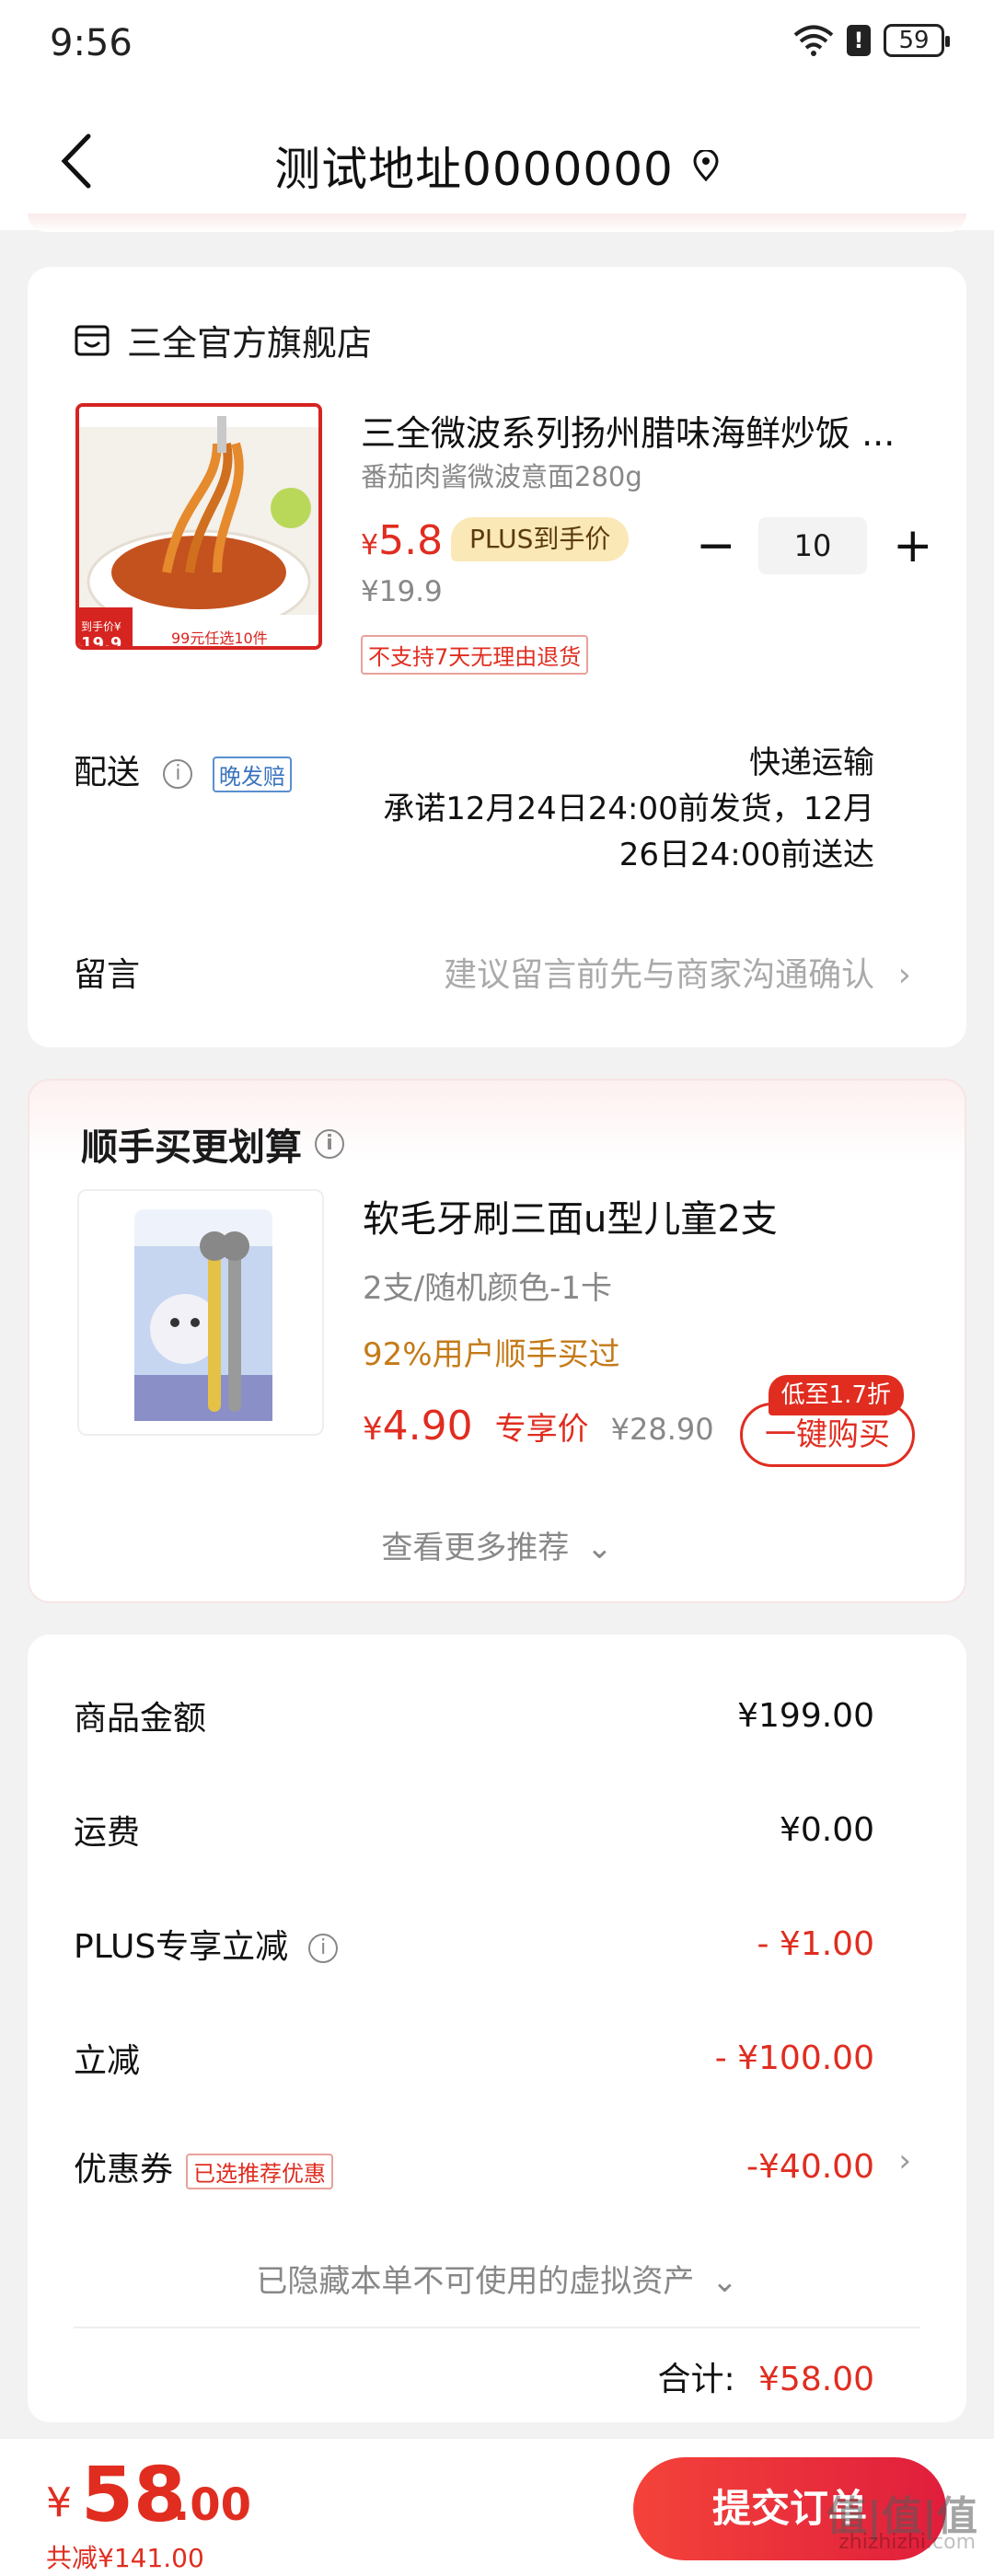 This screenshot has height=2576, width=994. I want to click on product-image: 到手价¥ 19.9 99元任选10件, so click(198, 526).